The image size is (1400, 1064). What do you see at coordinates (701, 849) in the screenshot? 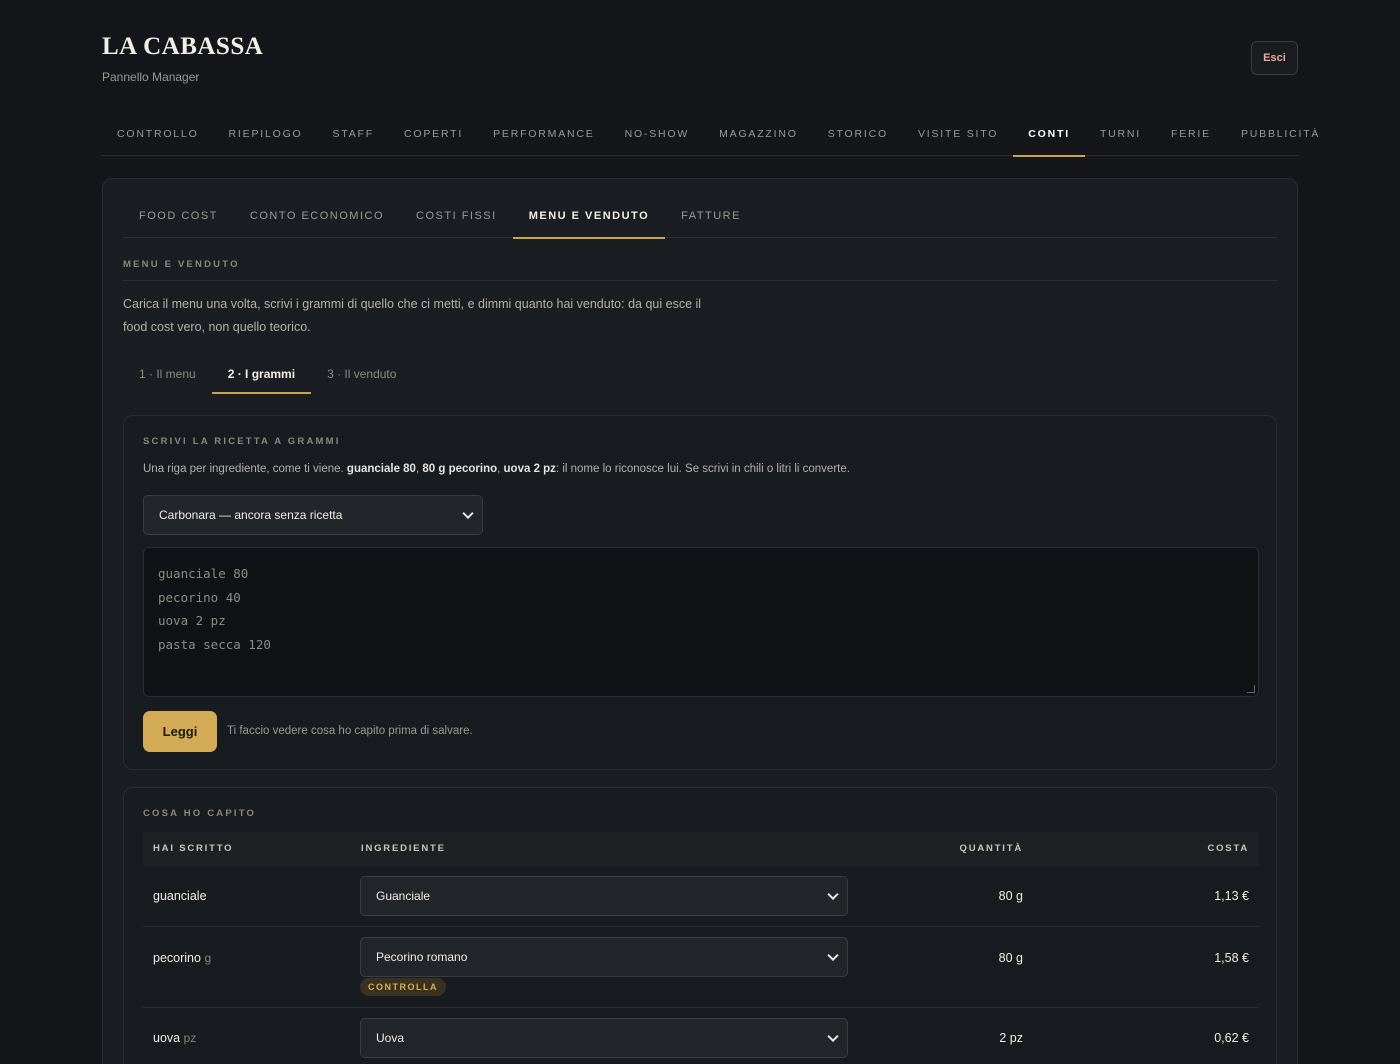
I see `table-header: HAI SCRITTO INGREDIENTE QUANTITÀ COSTA` at bounding box center [701, 849].